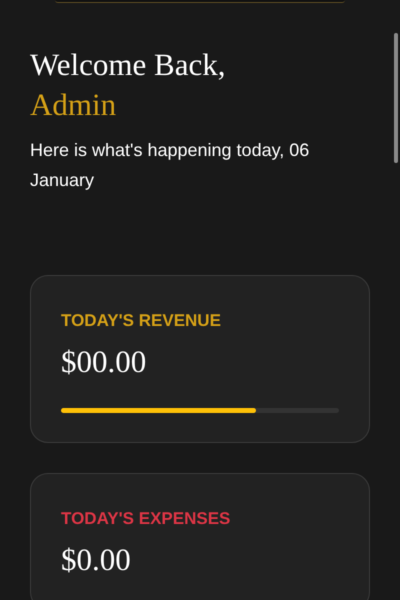 This screenshot has height=600, width=400. What do you see at coordinates (73, 105) in the screenshot?
I see `user-name: Admin` at bounding box center [73, 105].